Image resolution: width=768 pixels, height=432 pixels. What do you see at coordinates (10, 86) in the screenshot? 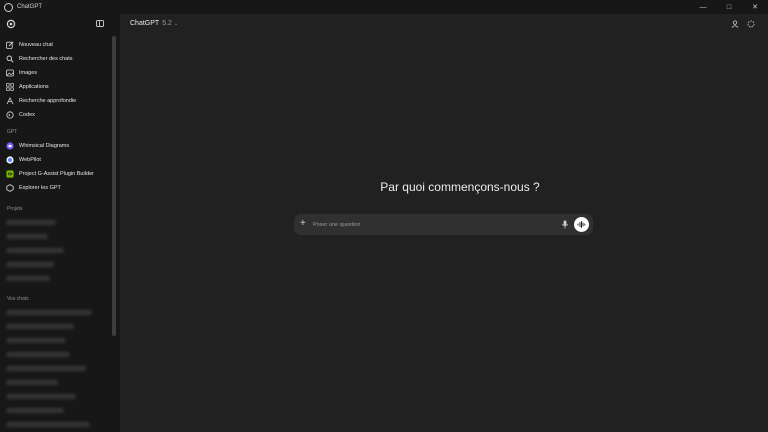
I see `apps-icon` at bounding box center [10, 86].